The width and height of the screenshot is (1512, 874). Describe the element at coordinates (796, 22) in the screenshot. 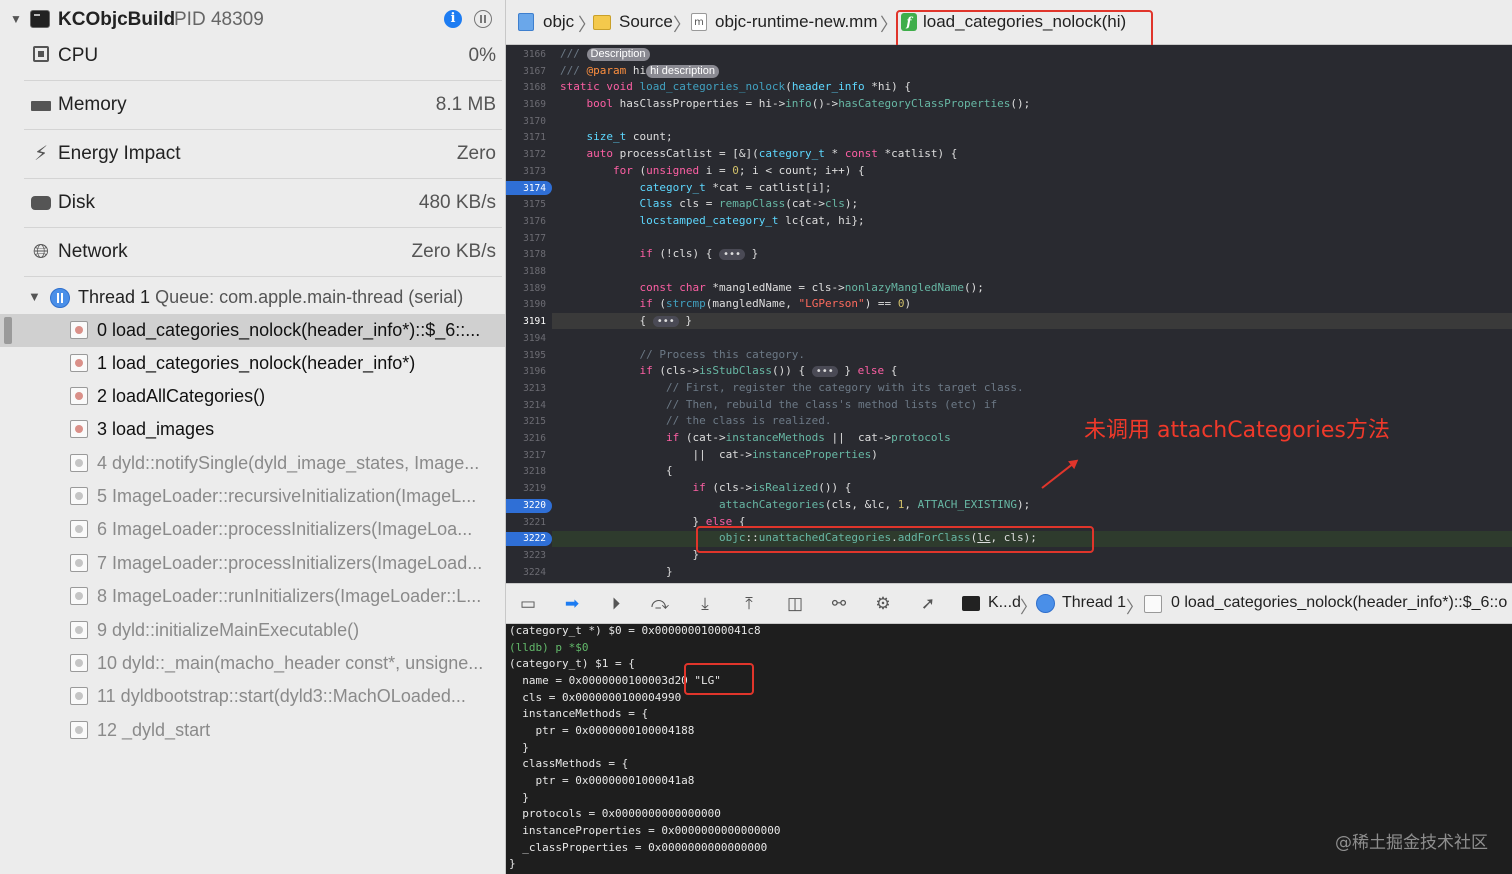

I see `breadcrumb-file: objc-runtime-new.mm` at that location.